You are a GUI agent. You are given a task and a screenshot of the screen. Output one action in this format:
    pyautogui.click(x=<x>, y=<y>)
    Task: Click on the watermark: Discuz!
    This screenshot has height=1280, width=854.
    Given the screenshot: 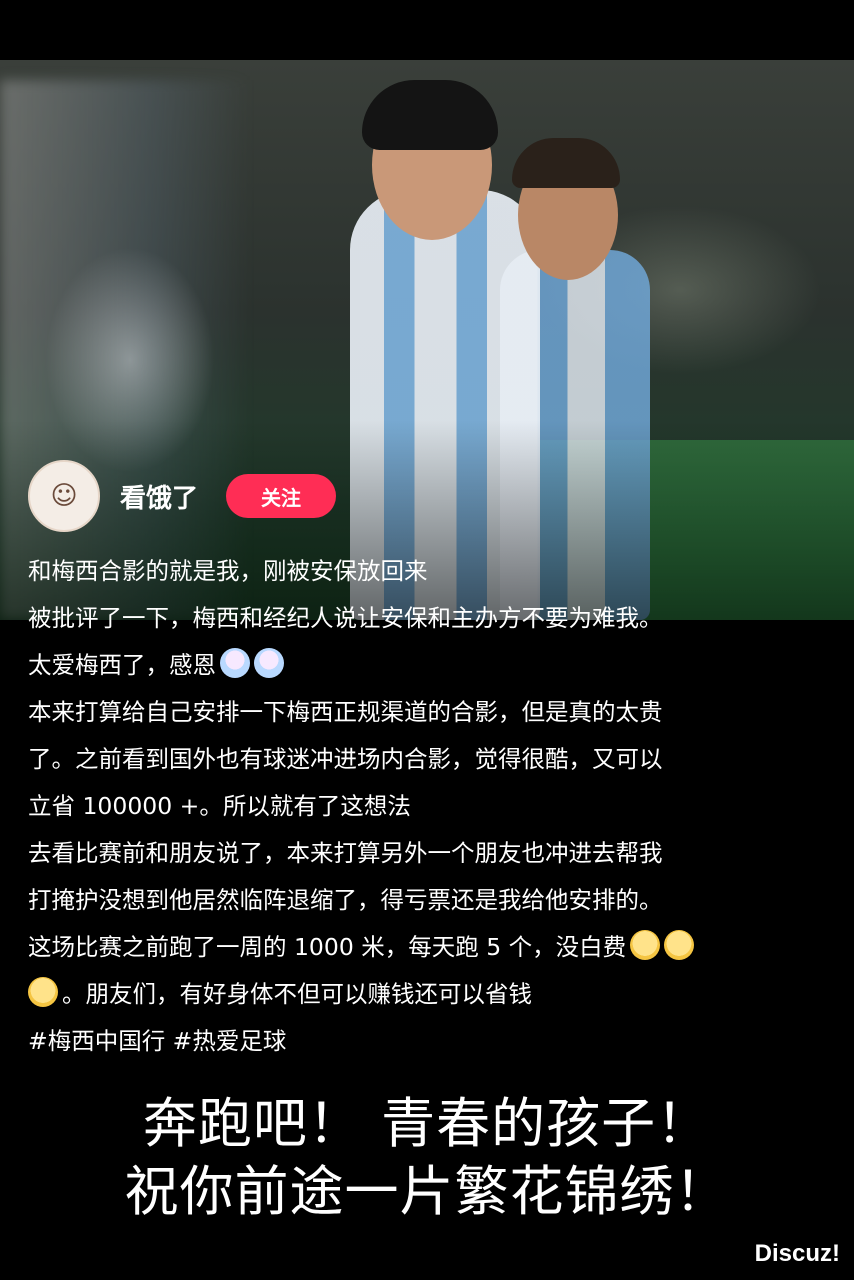 What is the action you would take?
    pyautogui.click(x=797, y=1253)
    